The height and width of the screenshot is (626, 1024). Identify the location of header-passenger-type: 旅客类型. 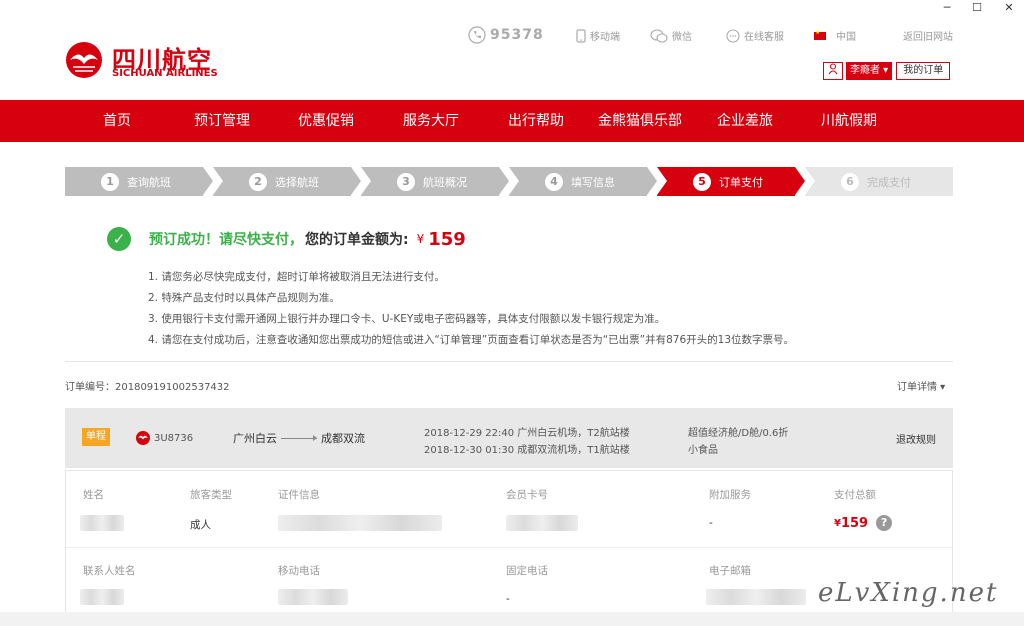
(211, 495).